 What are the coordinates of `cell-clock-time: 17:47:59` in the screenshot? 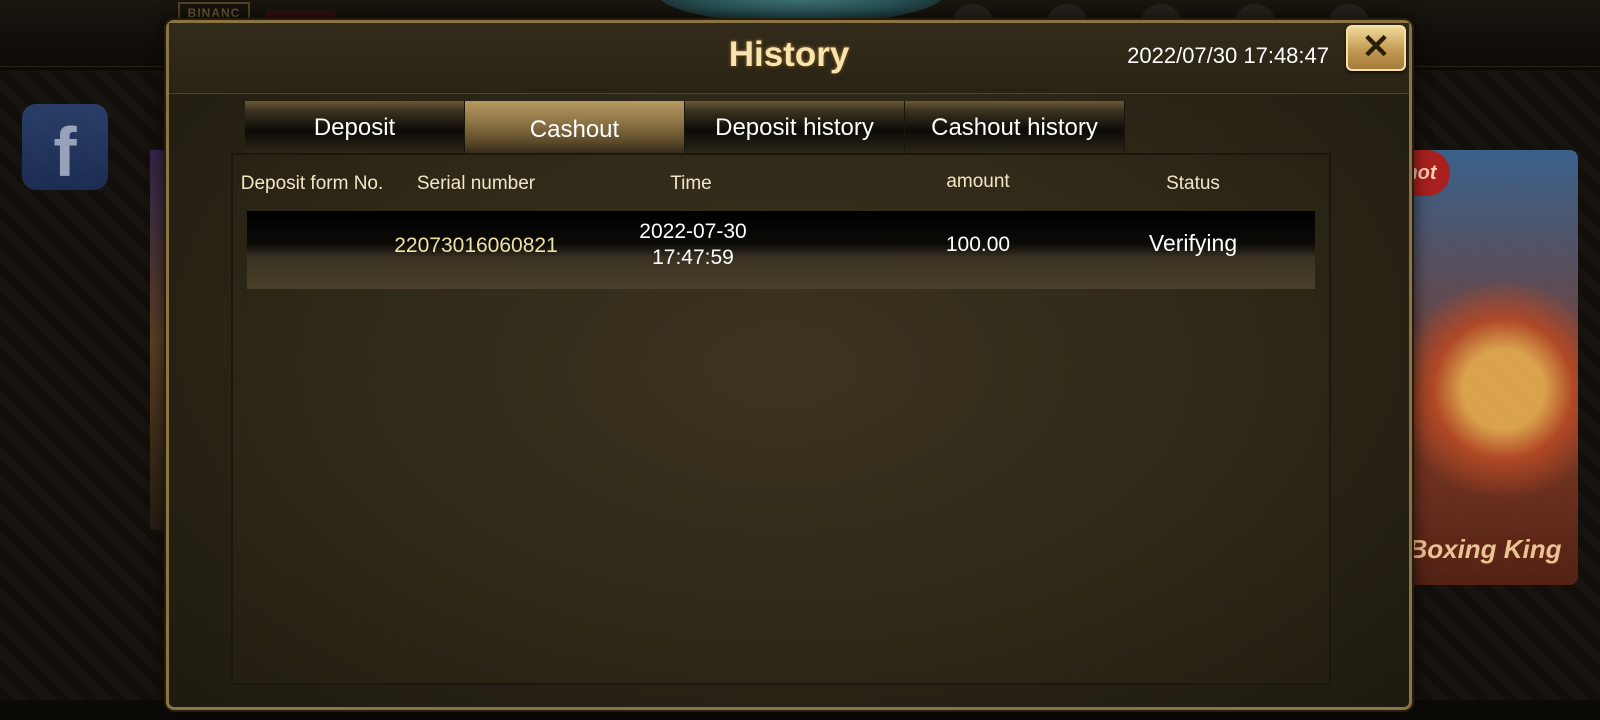 It's located at (693, 257).